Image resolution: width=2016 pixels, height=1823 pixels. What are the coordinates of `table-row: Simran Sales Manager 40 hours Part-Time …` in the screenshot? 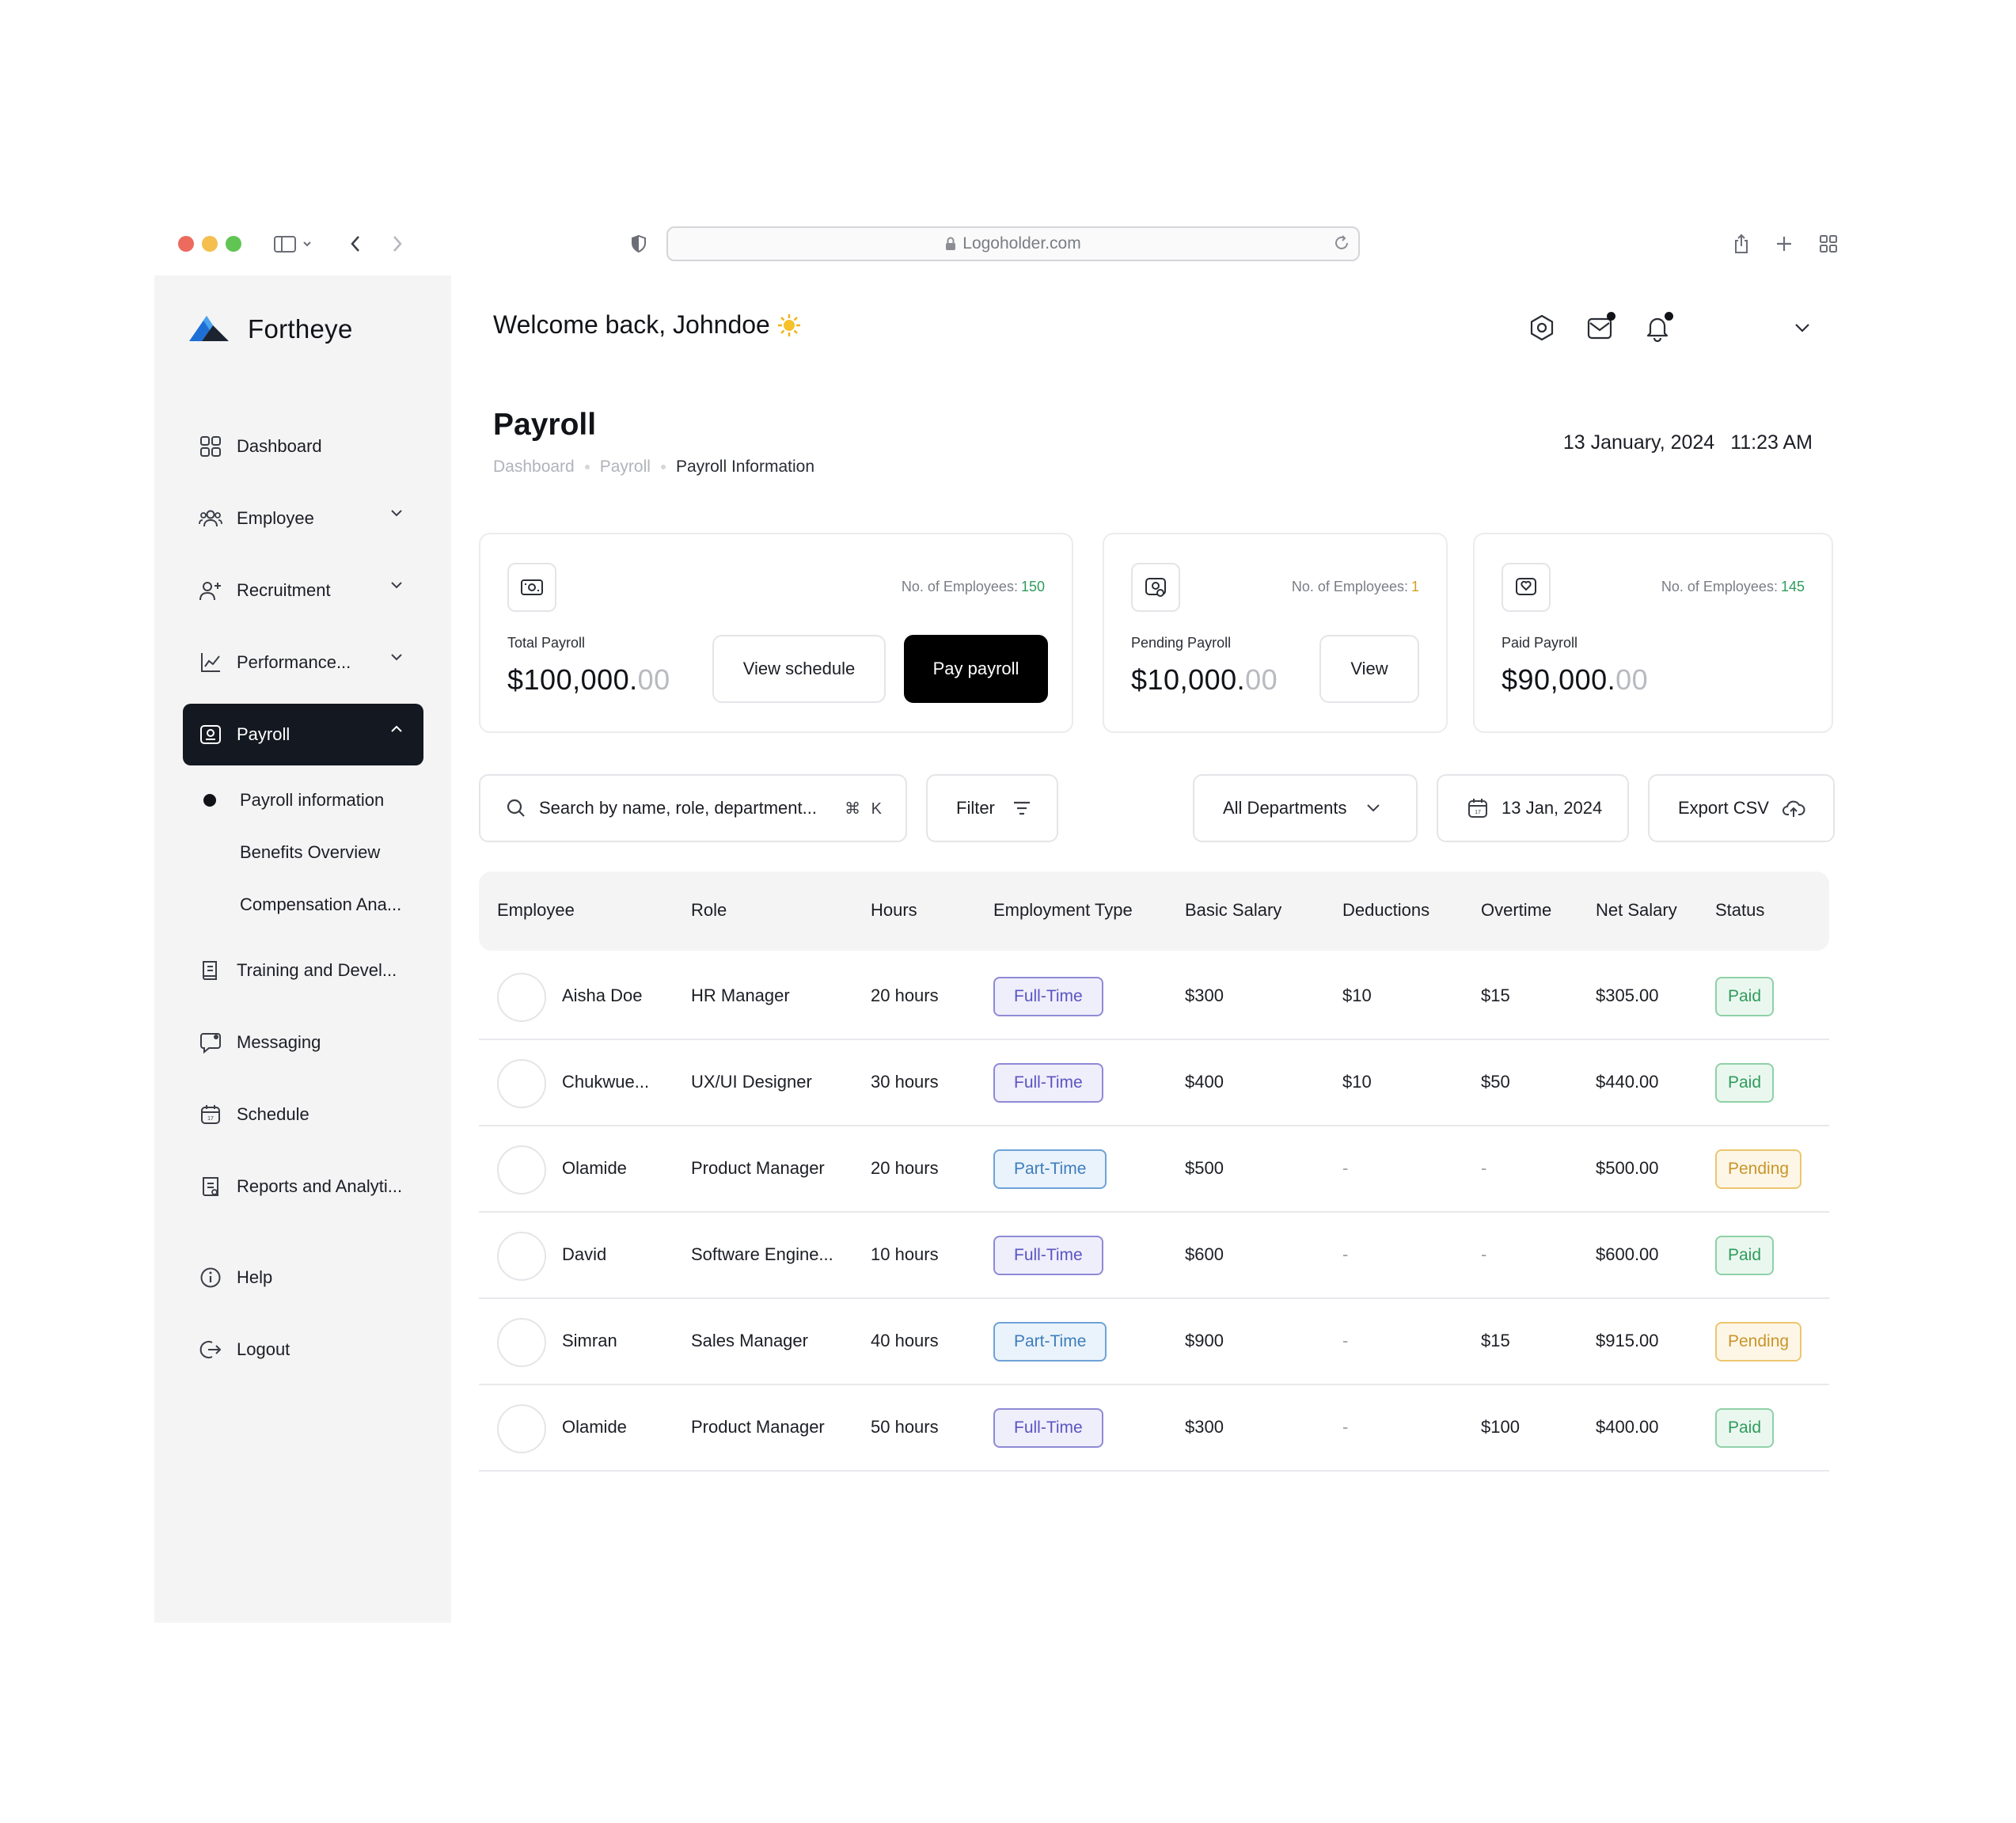 It's located at (1154, 1342).